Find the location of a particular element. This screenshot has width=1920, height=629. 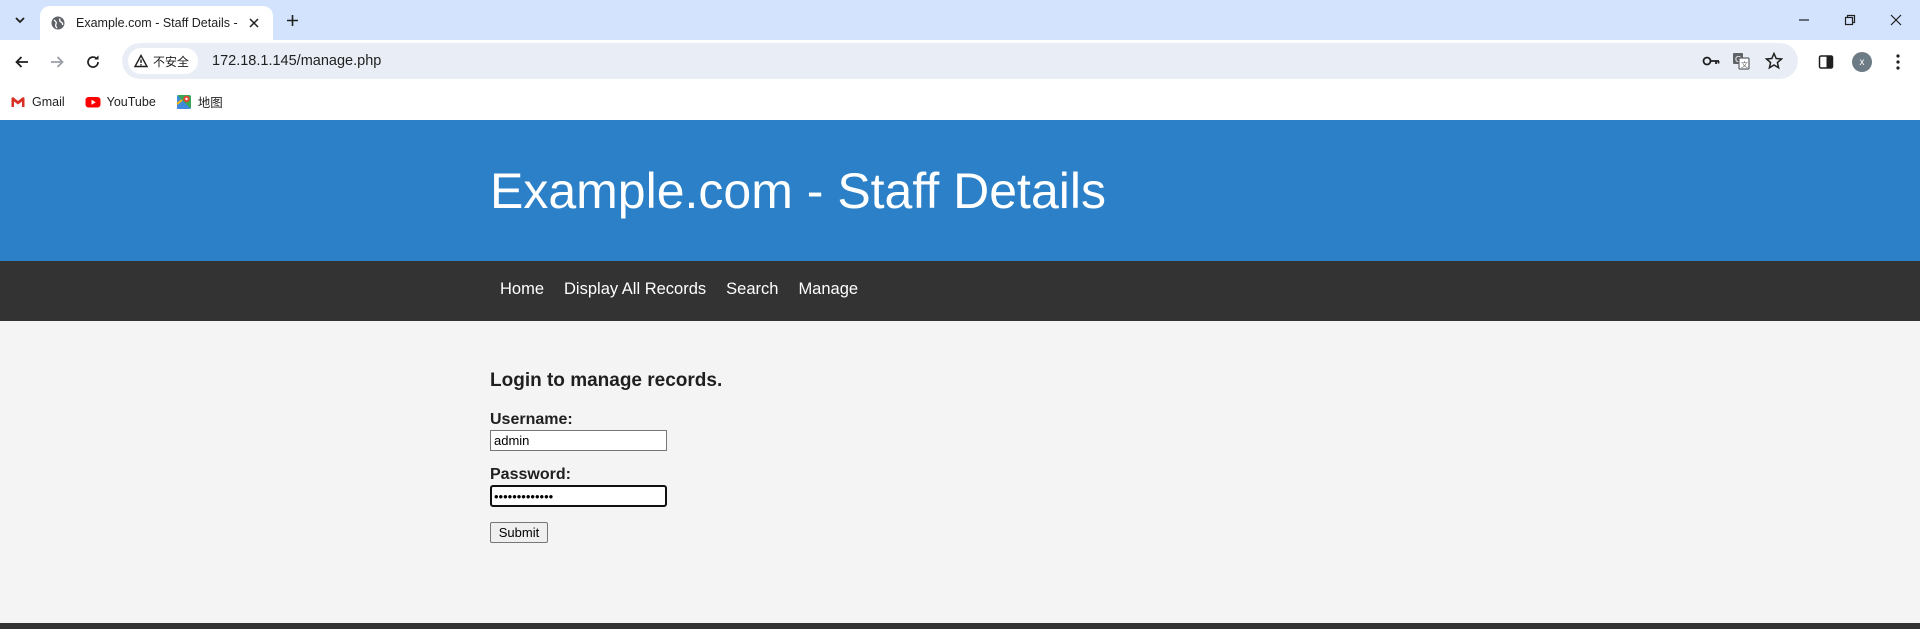

more-vertical-icon is located at coordinates (1898, 62).